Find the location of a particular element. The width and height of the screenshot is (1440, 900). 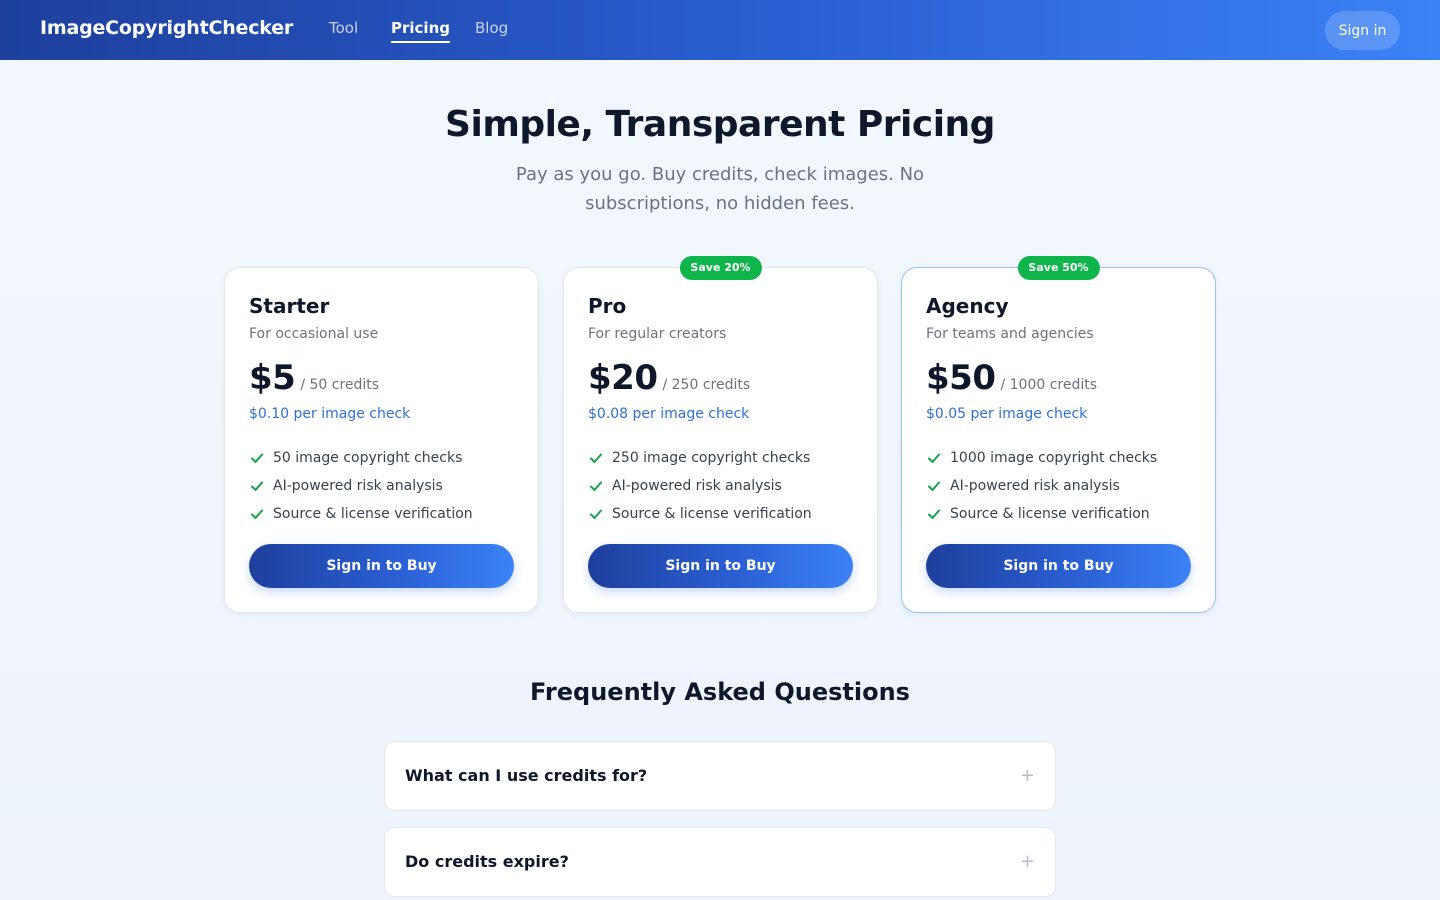

plan-credits: / 50 credits is located at coordinates (340, 385).